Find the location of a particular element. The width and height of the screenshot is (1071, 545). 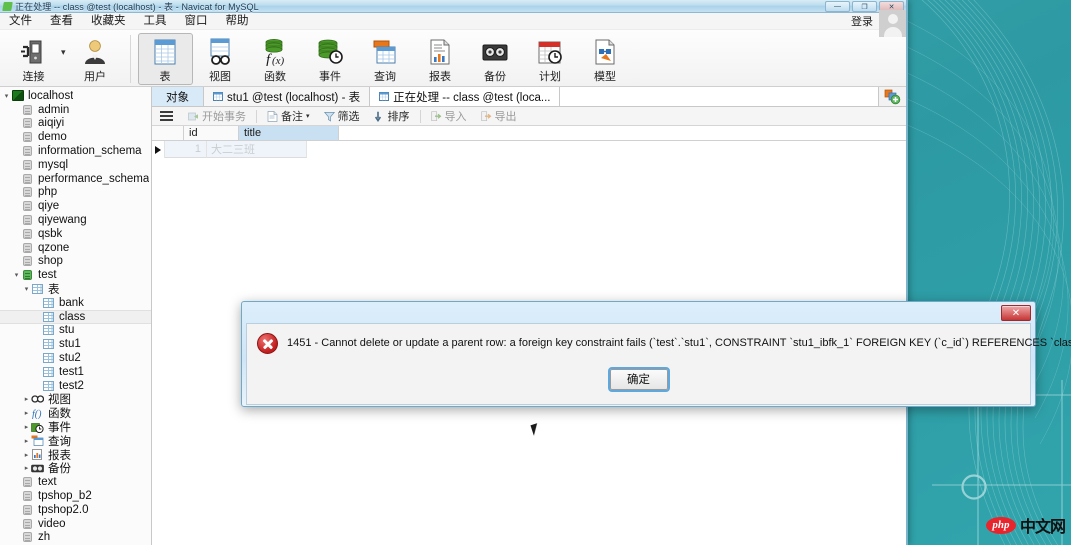

toolbar-view-button: 视图 is located at coordinates (220, 59).